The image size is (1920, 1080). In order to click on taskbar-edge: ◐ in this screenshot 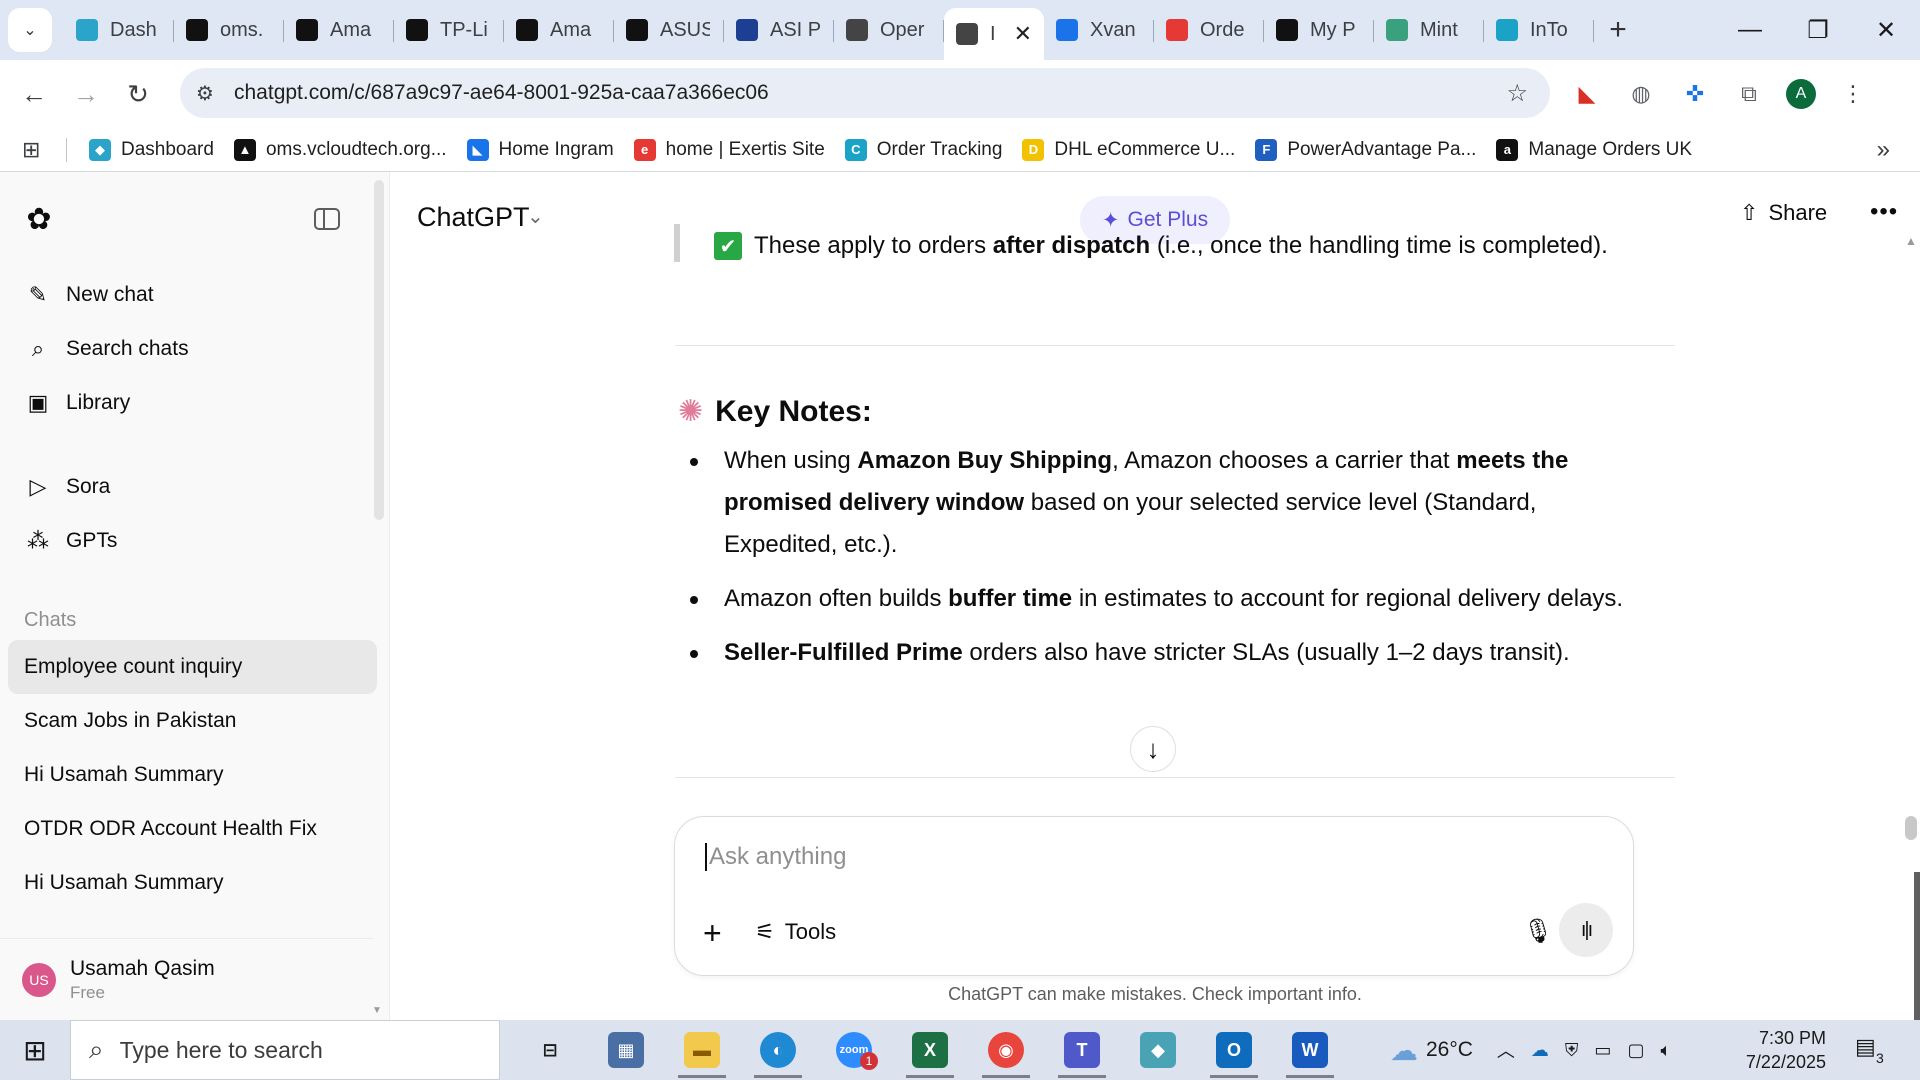, I will do `click(778, 1050)`.